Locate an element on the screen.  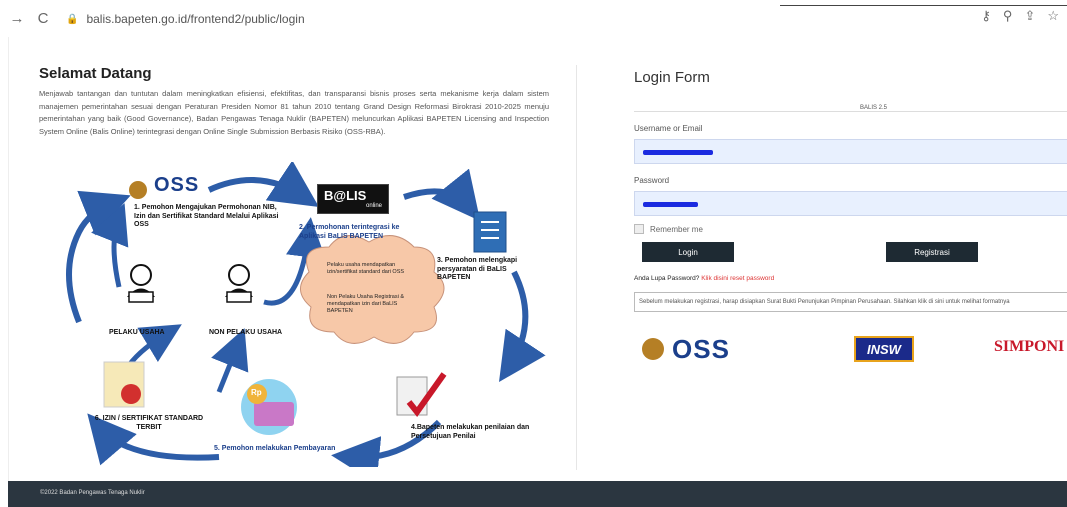
column-divider is located at coordinates (576, 267).